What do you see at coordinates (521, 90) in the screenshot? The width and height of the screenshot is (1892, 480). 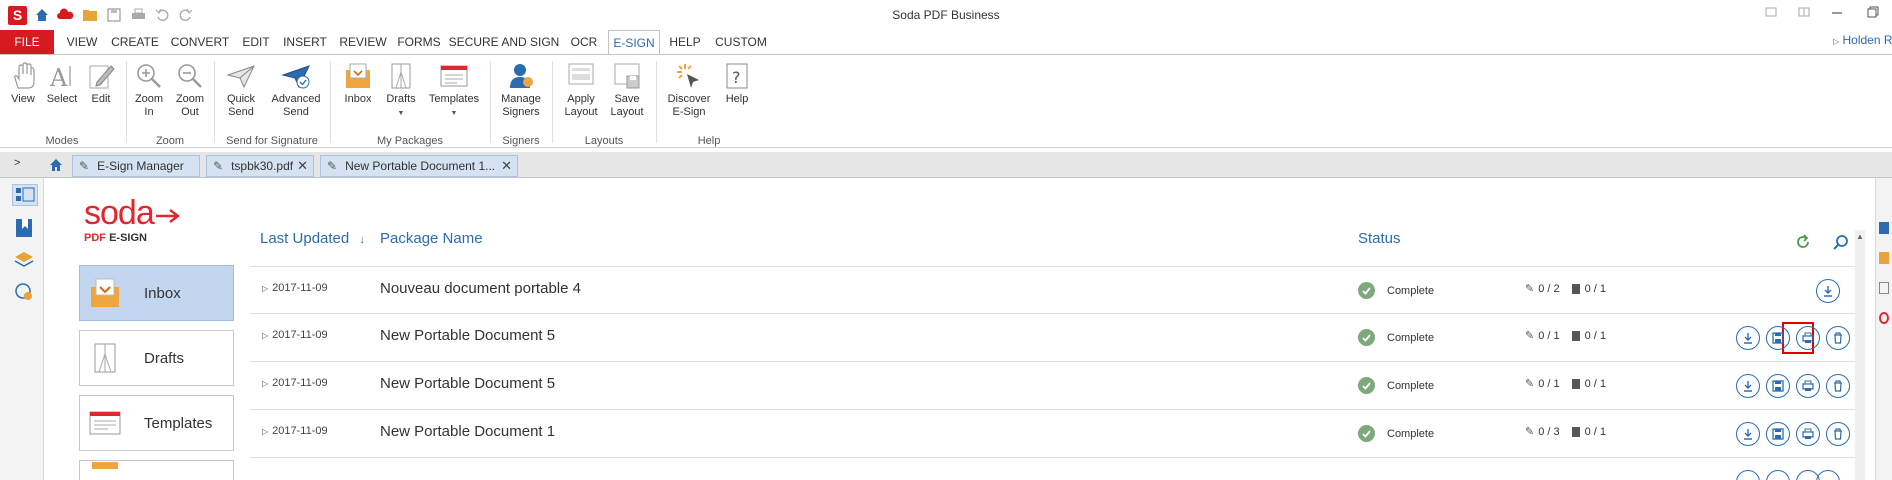 I see `manage-signers-button: Manage Signers` at bounding box center [521, 90].